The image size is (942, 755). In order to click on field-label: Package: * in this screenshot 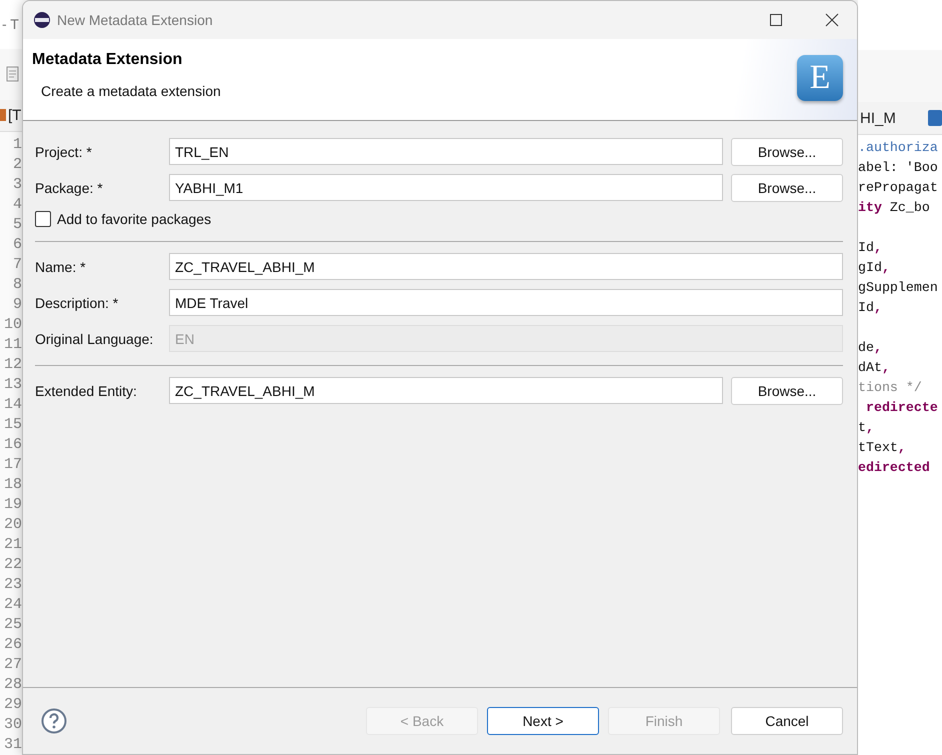, I will do `click(69, 188)`.